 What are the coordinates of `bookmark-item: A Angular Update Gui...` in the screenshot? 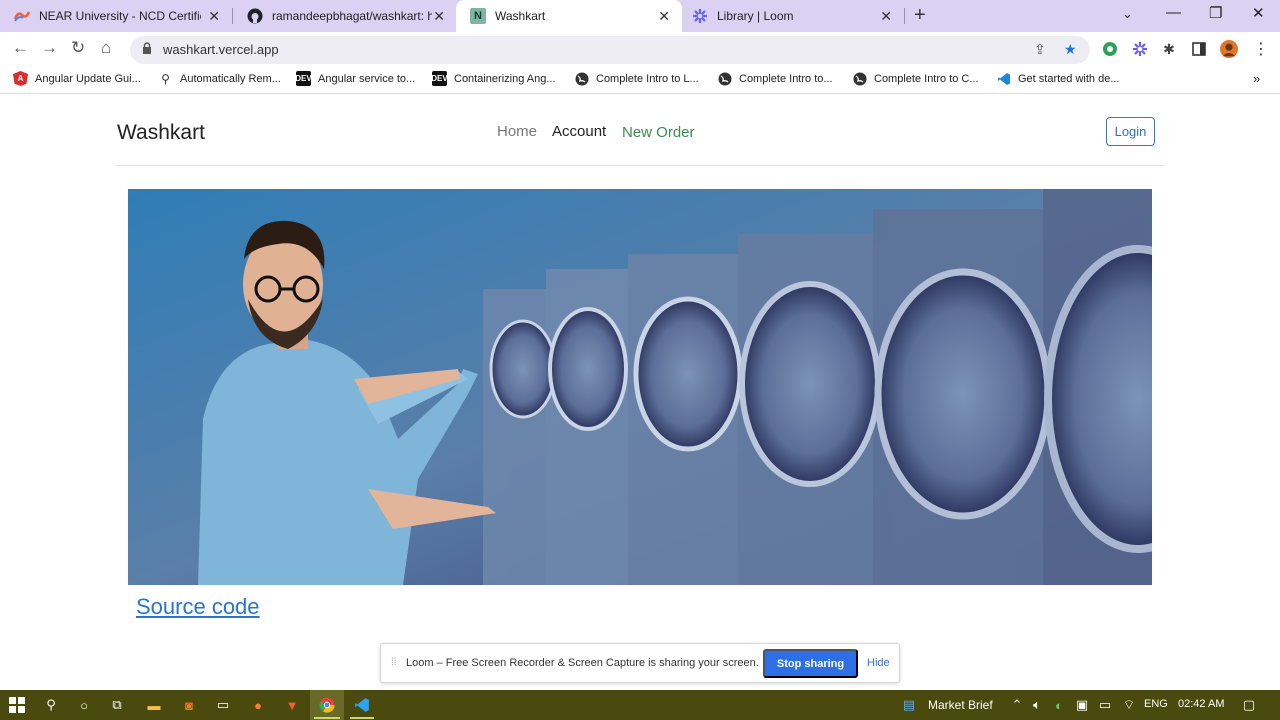 It's located at (77, 78).